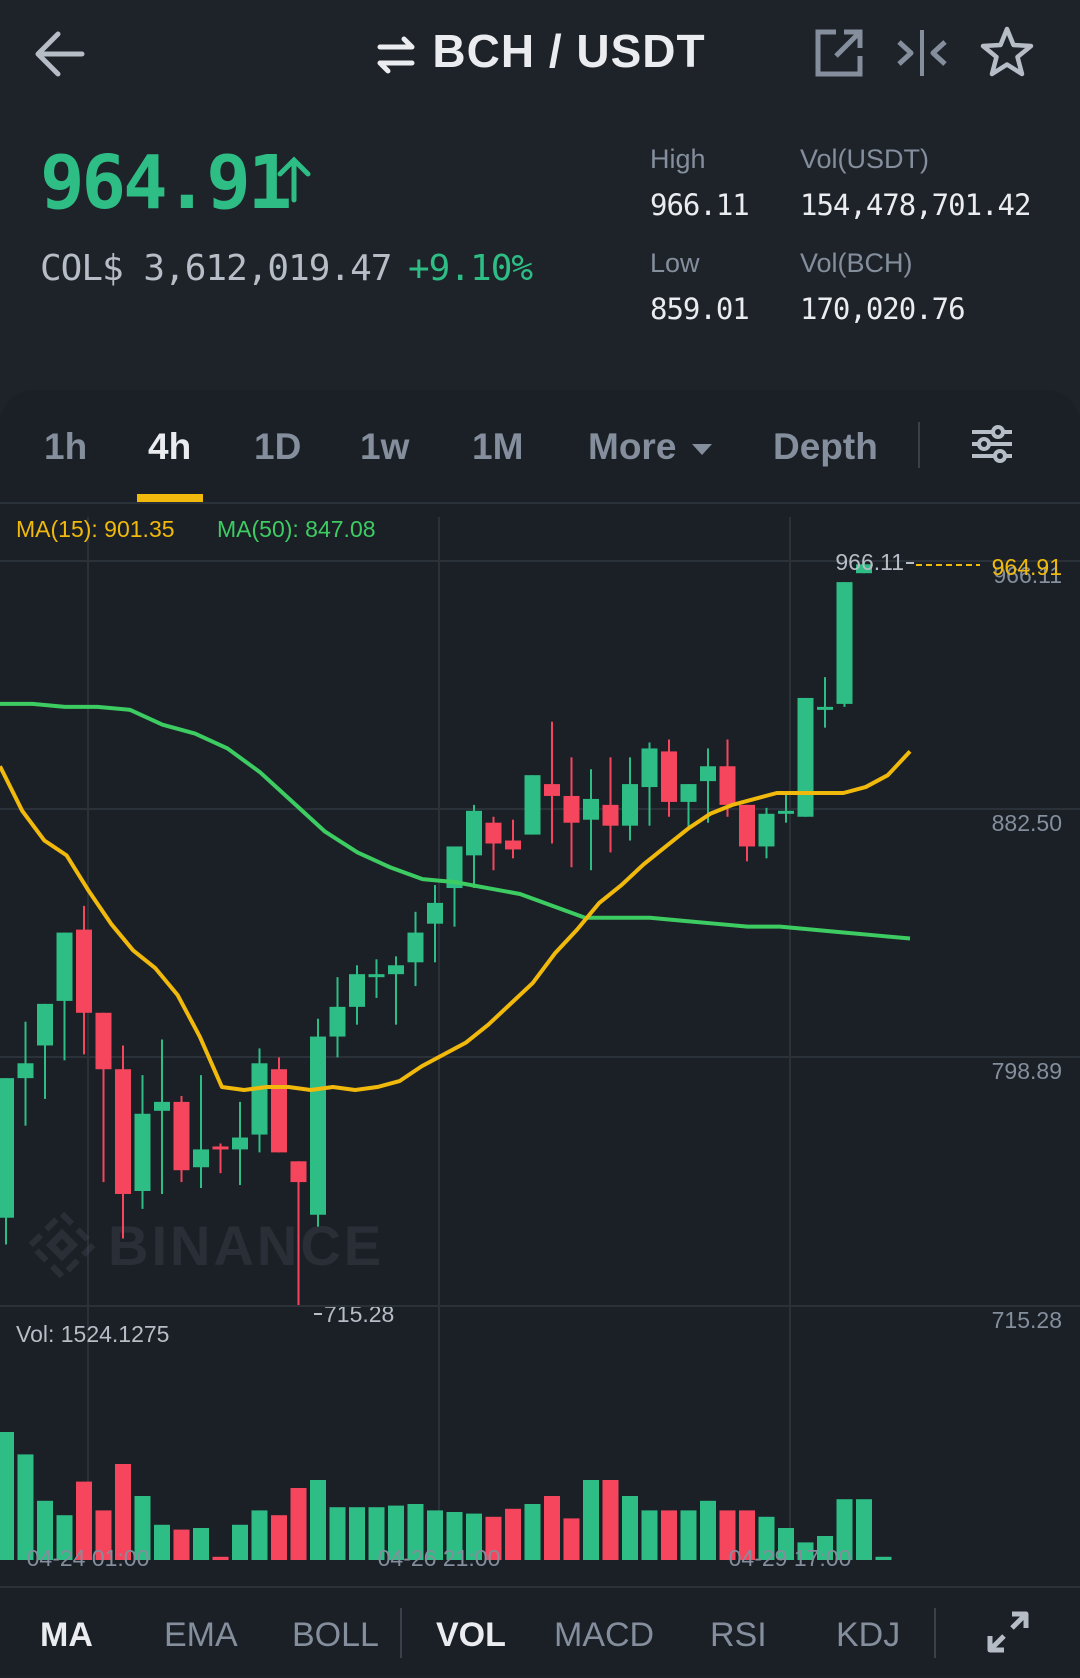 The width and height of the screenshot is (1080, 1678). What do you see at coordinates (294, 179) in the screenshot?
I see `up-arrow-icon` at bounding box center [294, 179].